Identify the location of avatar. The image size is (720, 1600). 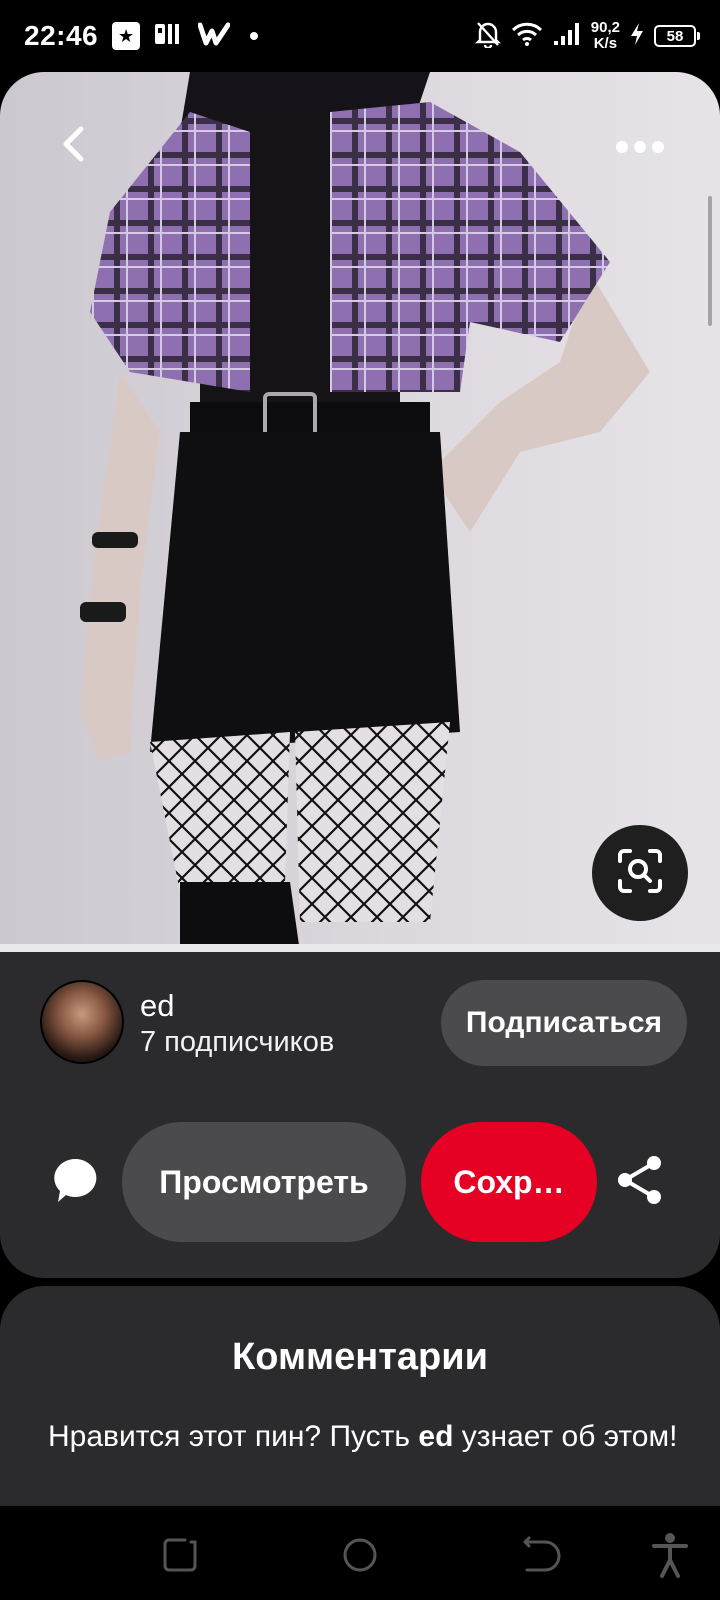
(82, 1022).